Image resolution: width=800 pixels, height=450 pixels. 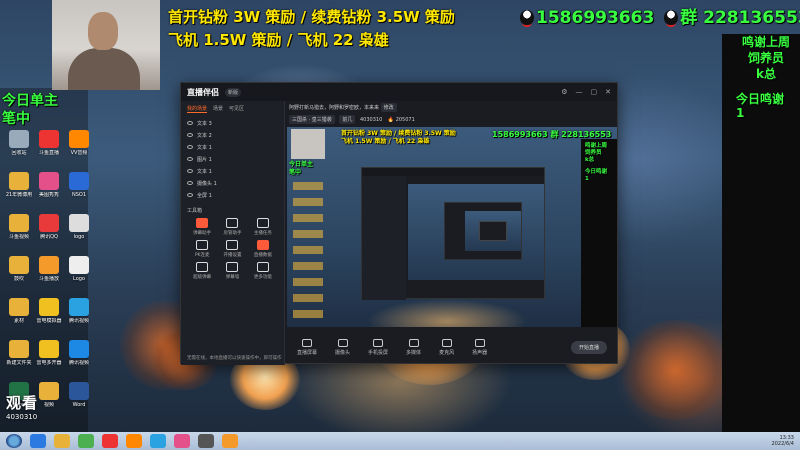 I want to click on preview-qq: 1586993663 群 228136553, so click(x=552, y=134).